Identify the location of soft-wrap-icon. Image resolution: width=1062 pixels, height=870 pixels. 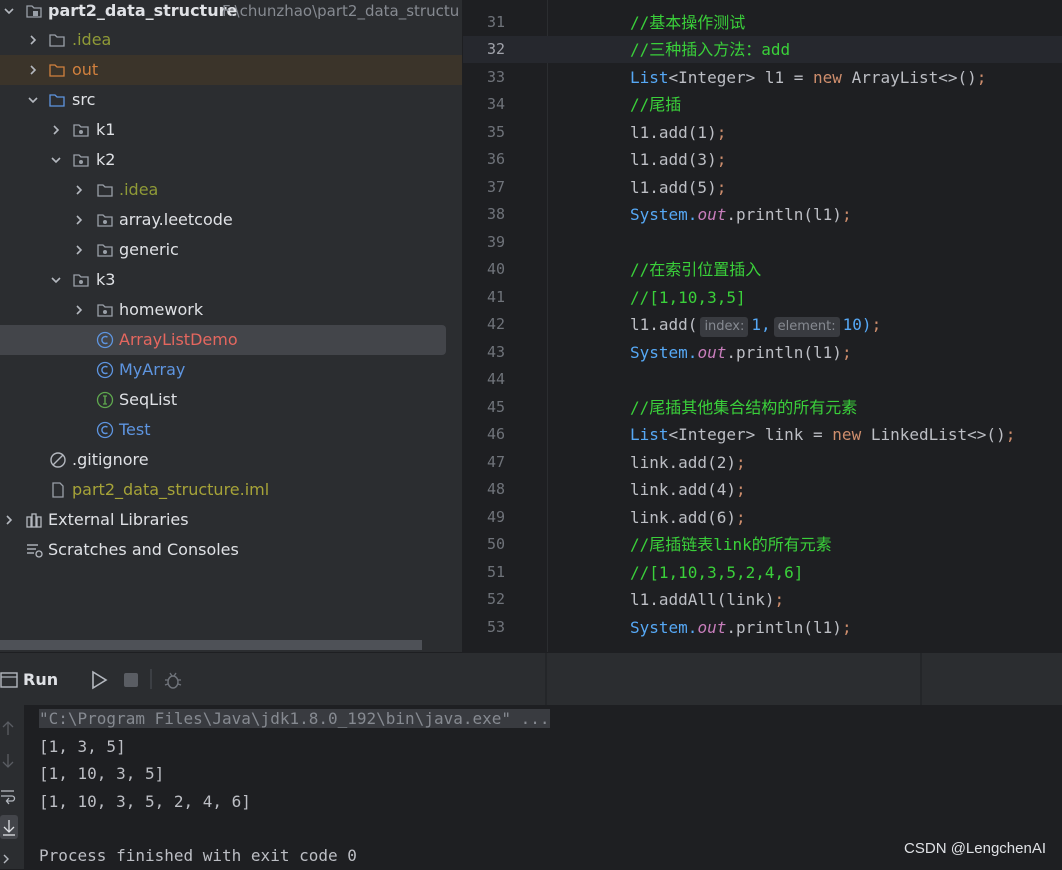
(8, 798).